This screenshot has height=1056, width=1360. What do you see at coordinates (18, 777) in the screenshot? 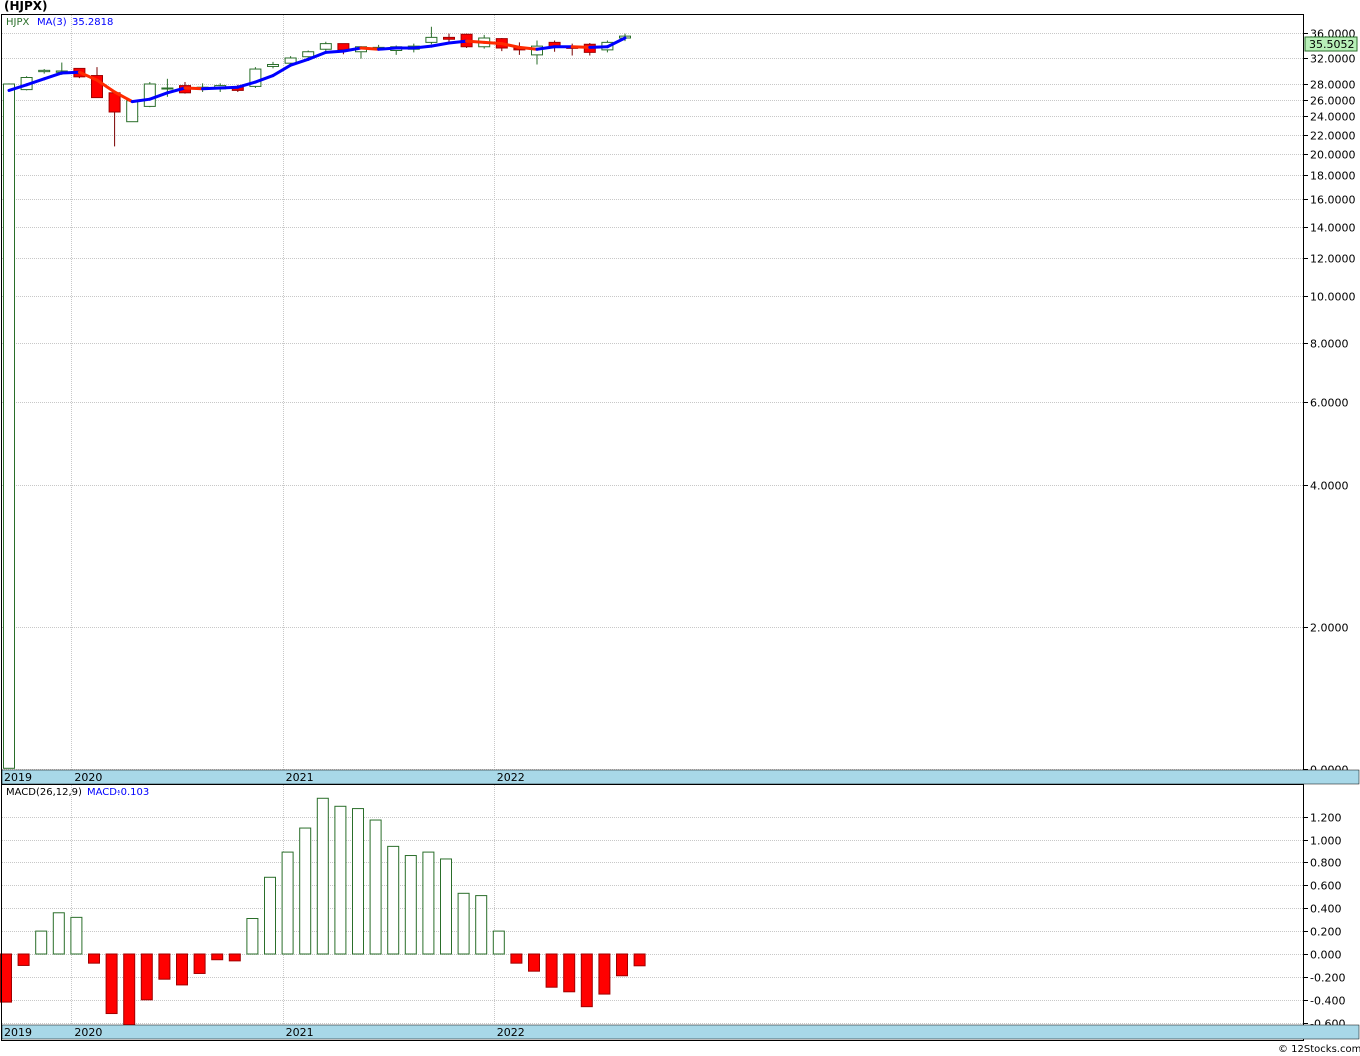
I see `price-date-label: 2019` at bounding box center [18, 777].